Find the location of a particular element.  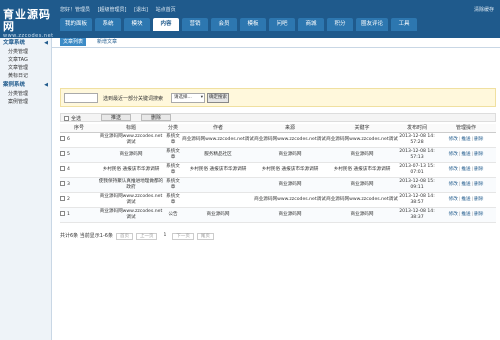

sidebar-section-articles: 文章系统 ◀ is located at coordinates (25, 43).